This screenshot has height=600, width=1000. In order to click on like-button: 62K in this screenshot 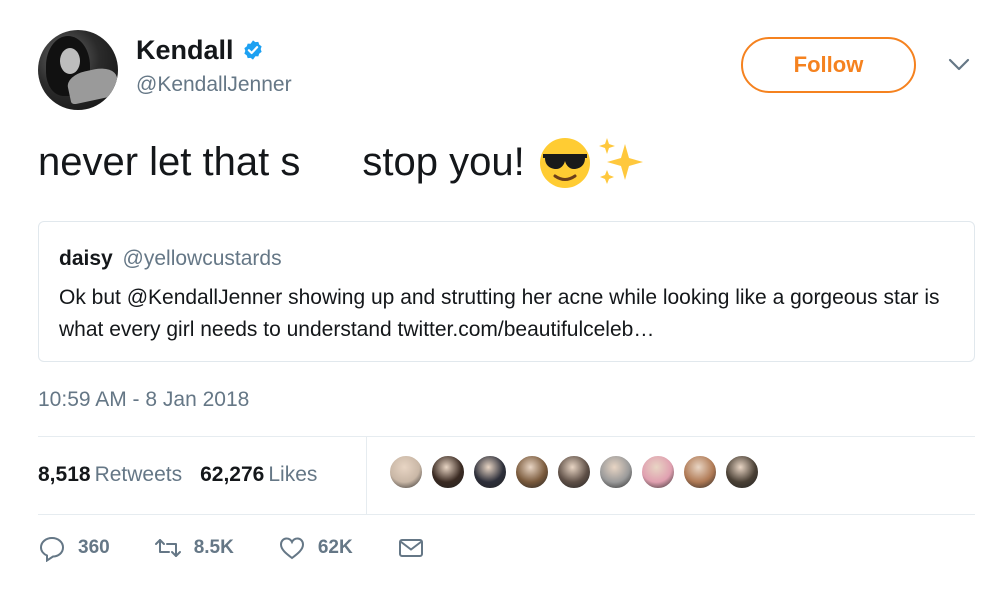, I will do `click(315, 548)`.